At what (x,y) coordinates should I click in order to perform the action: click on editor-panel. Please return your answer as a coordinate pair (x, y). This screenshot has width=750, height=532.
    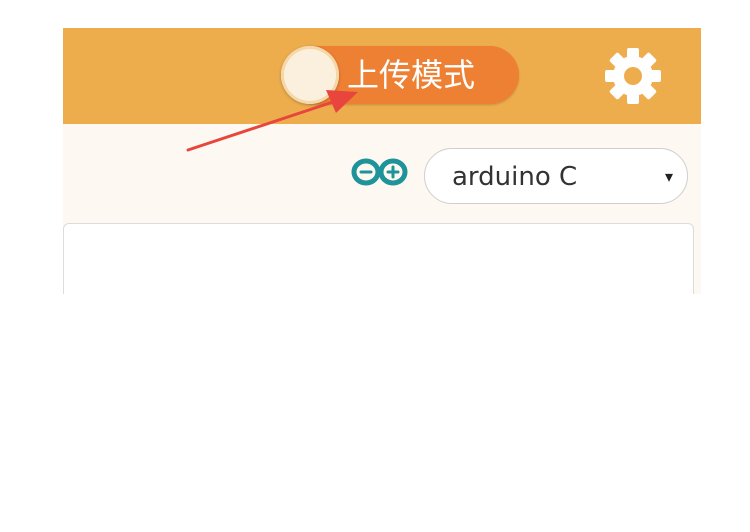
    Looking at the image, I should click on (378, 258).